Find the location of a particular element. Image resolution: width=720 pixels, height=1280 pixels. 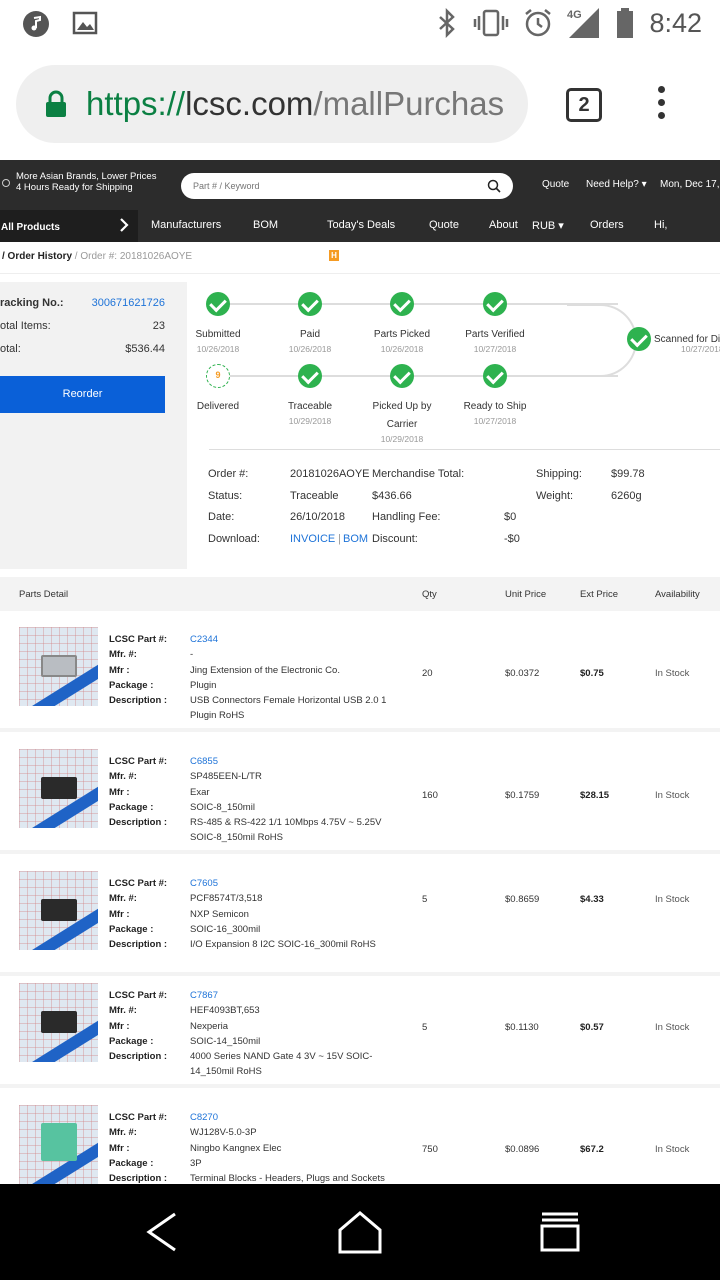

part-number-link: C8270 is located at coordinates (292, 1117).